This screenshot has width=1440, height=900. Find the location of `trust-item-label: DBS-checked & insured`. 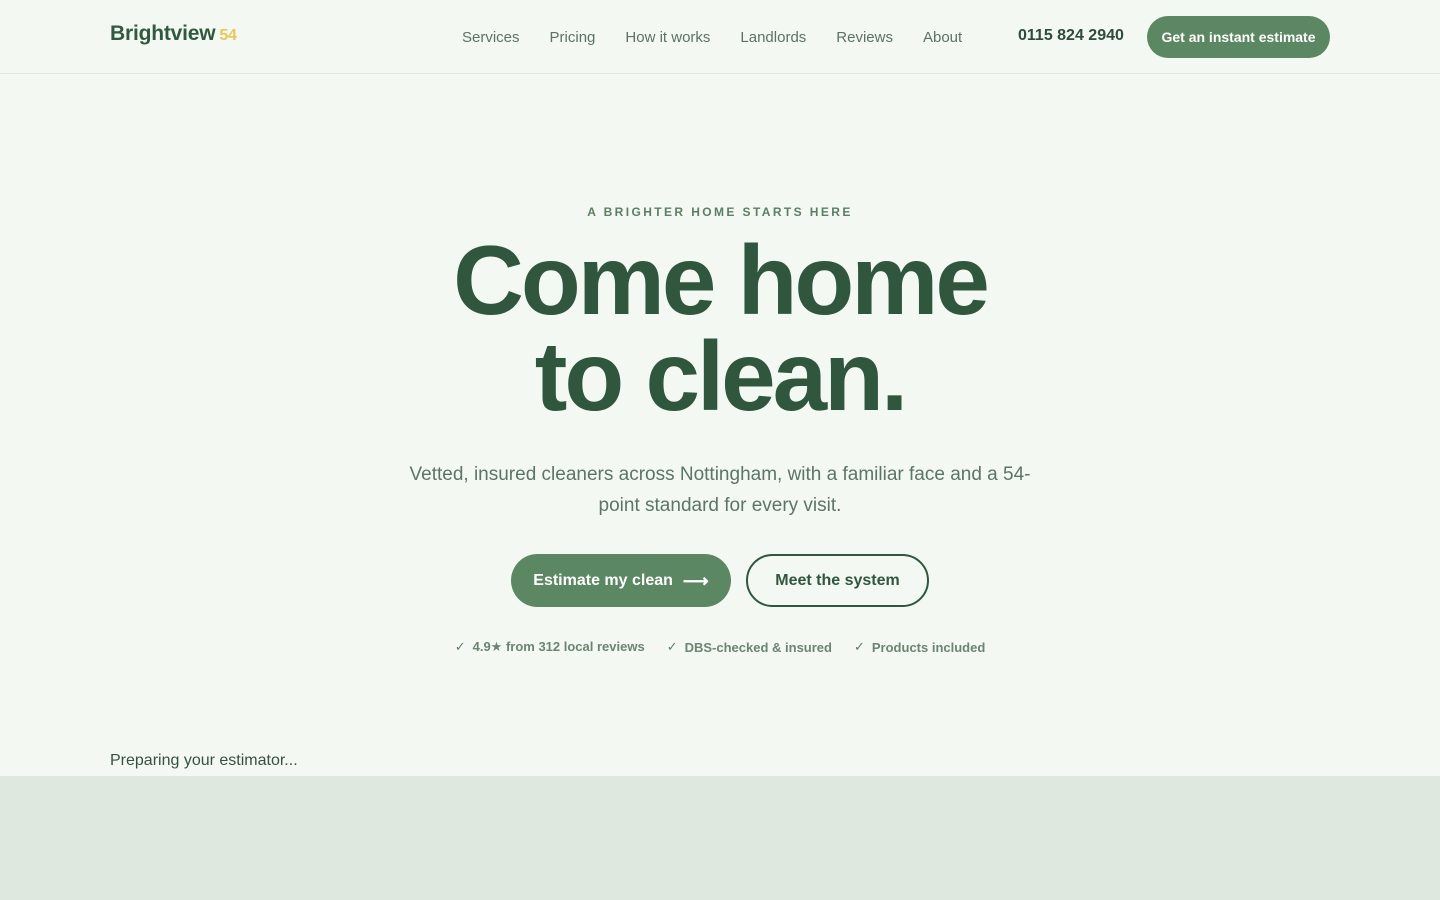

trust-item-label: DBS-checked & insured is located at coordinates (758, 647).